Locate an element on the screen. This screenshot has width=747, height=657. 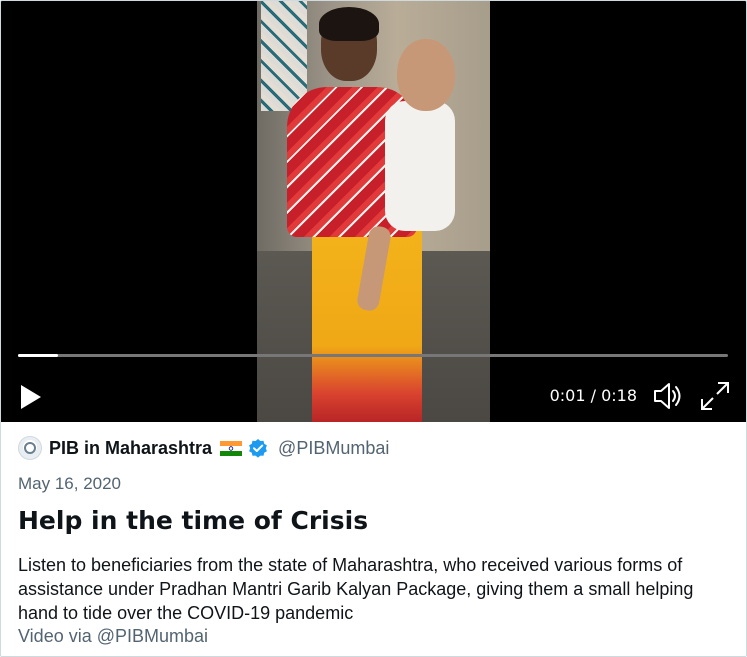
fullscreen-icon is located at coordinates (715, 396).